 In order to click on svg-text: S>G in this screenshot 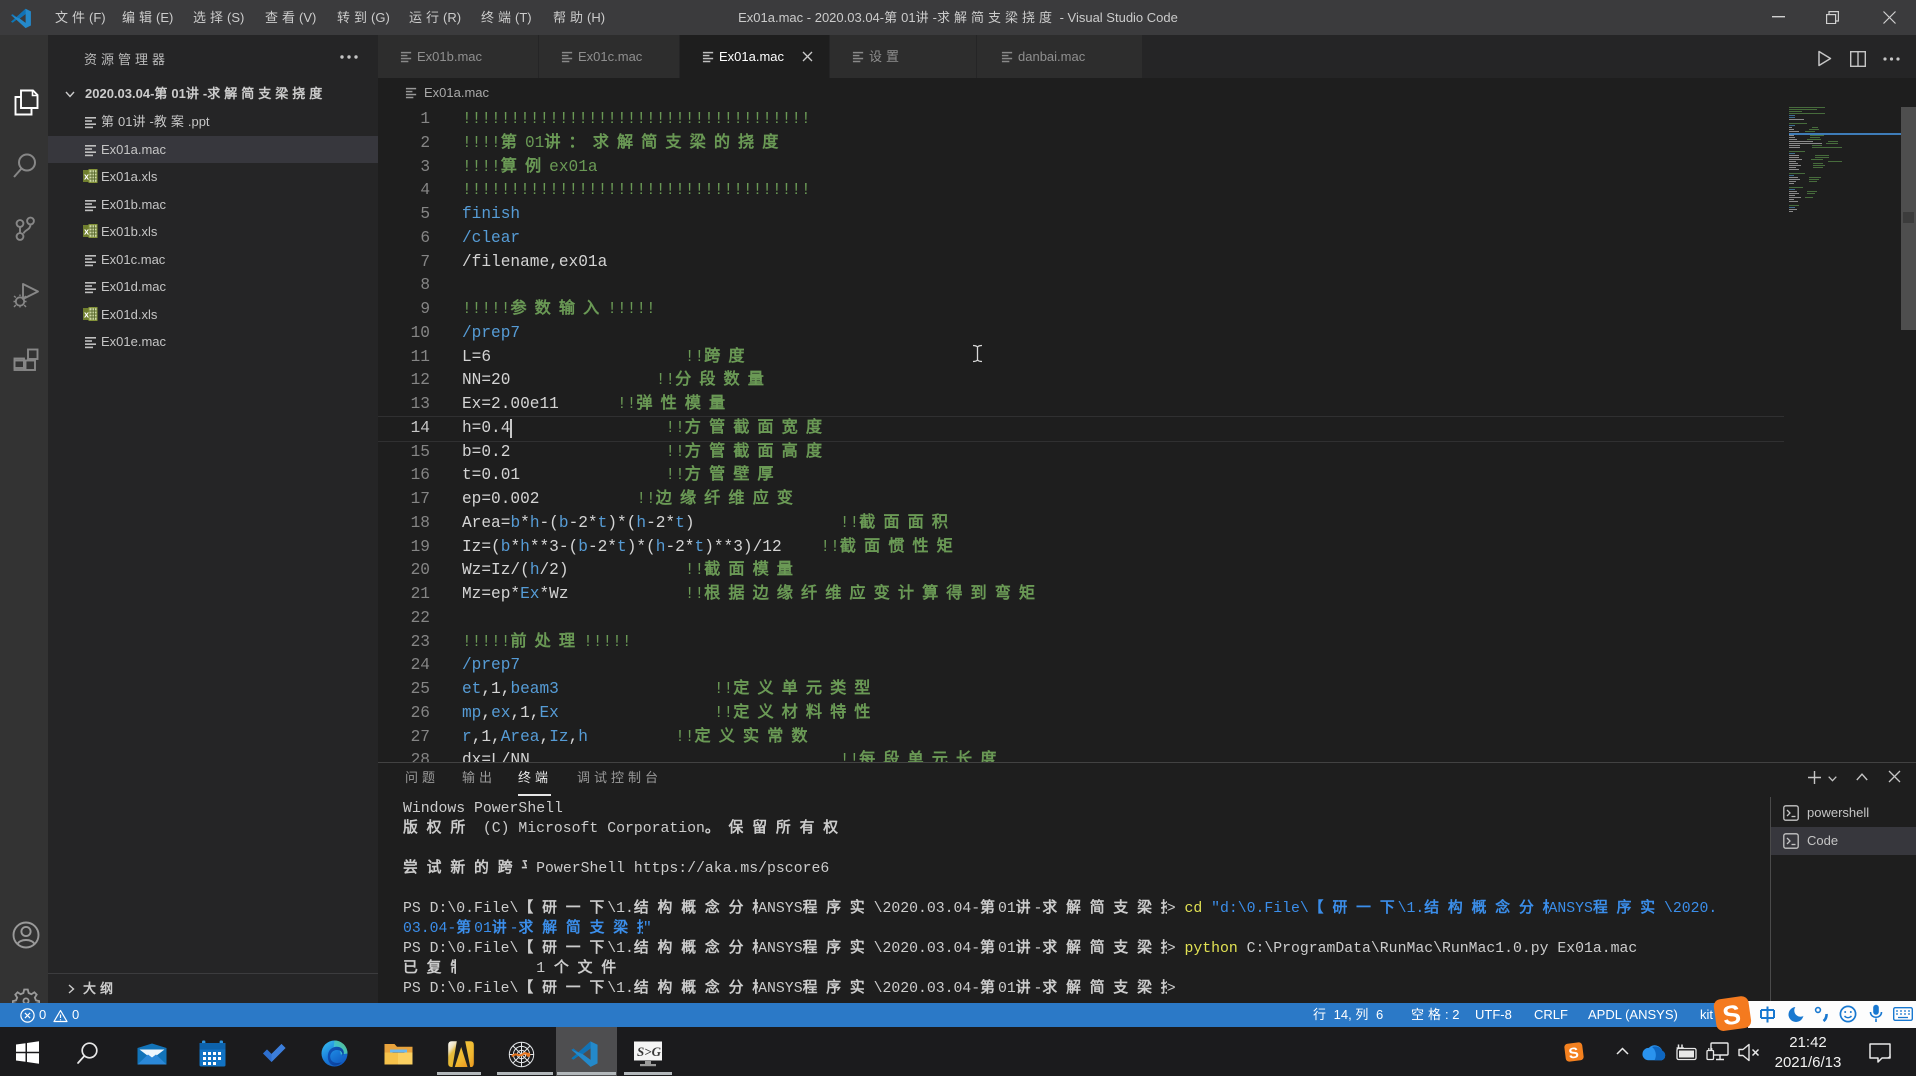, I will do `click(649, 1051)`.